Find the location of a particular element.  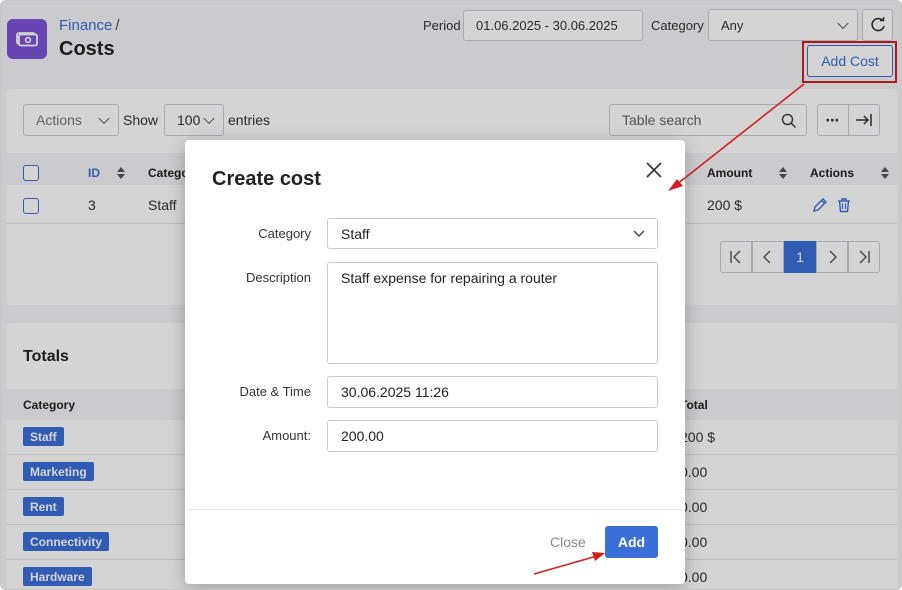

amount-value: 200.00 is located at coordinates (362, 436).